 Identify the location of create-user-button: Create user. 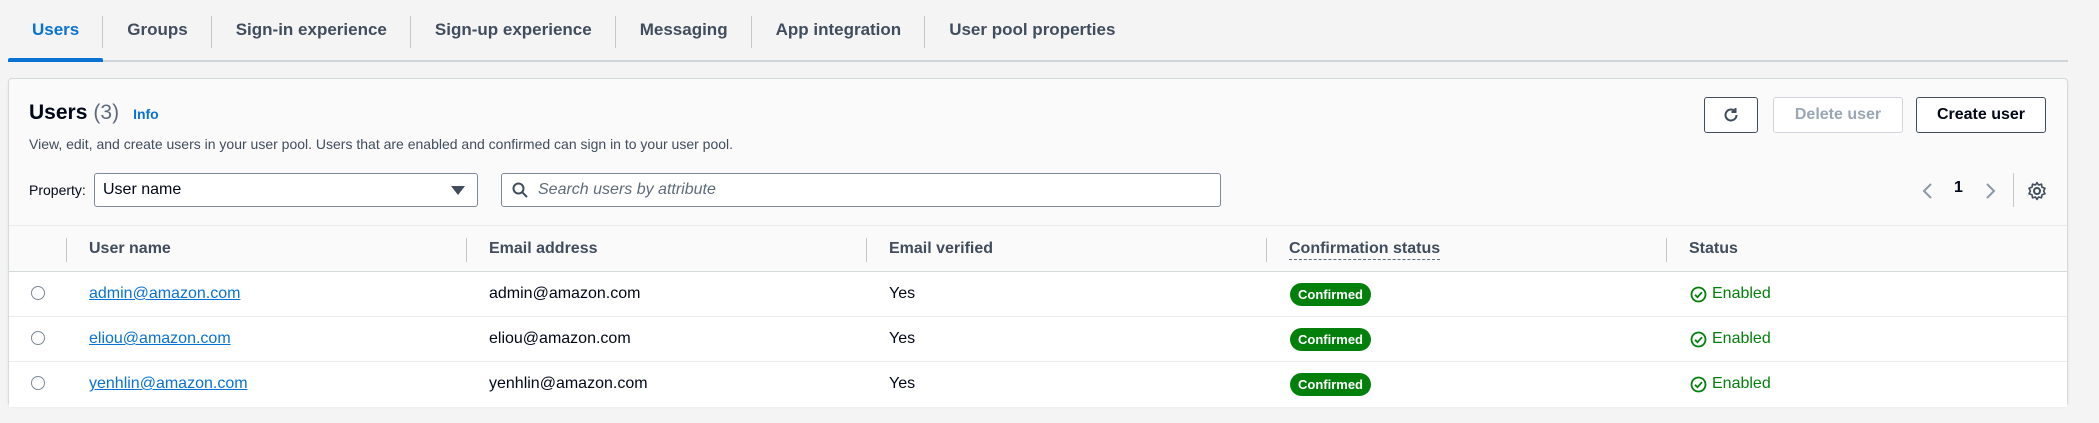
(1981, 115).